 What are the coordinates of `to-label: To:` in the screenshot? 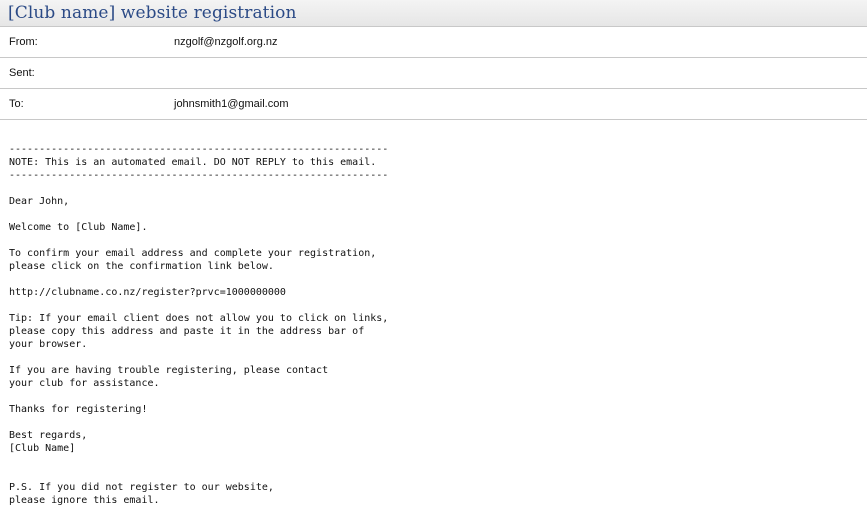 It's located at (16, 104).